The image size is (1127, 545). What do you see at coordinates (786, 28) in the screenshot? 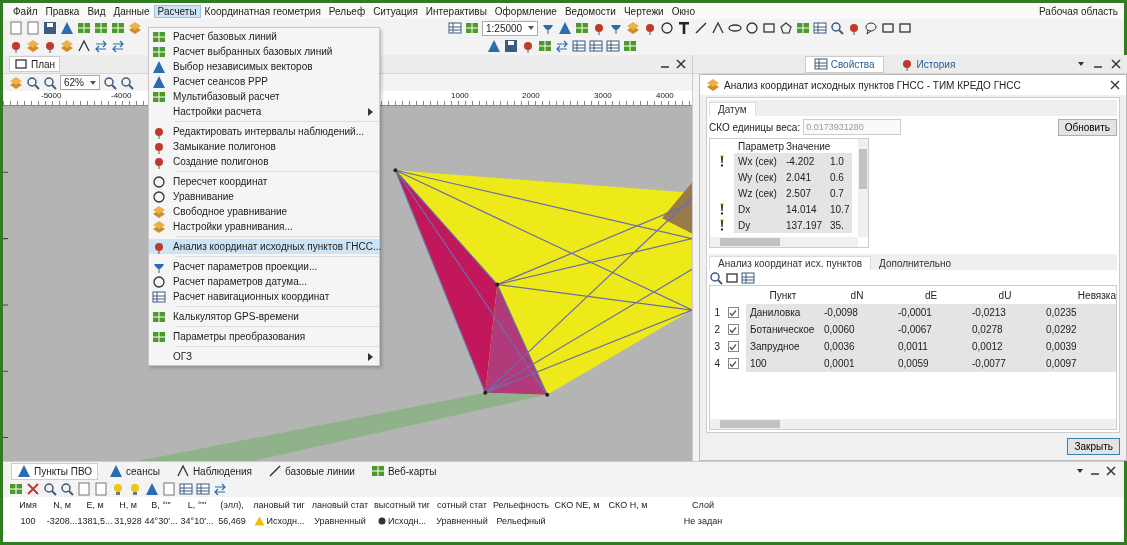
I see `pentagon-icon` at bounding box center [786, 28].